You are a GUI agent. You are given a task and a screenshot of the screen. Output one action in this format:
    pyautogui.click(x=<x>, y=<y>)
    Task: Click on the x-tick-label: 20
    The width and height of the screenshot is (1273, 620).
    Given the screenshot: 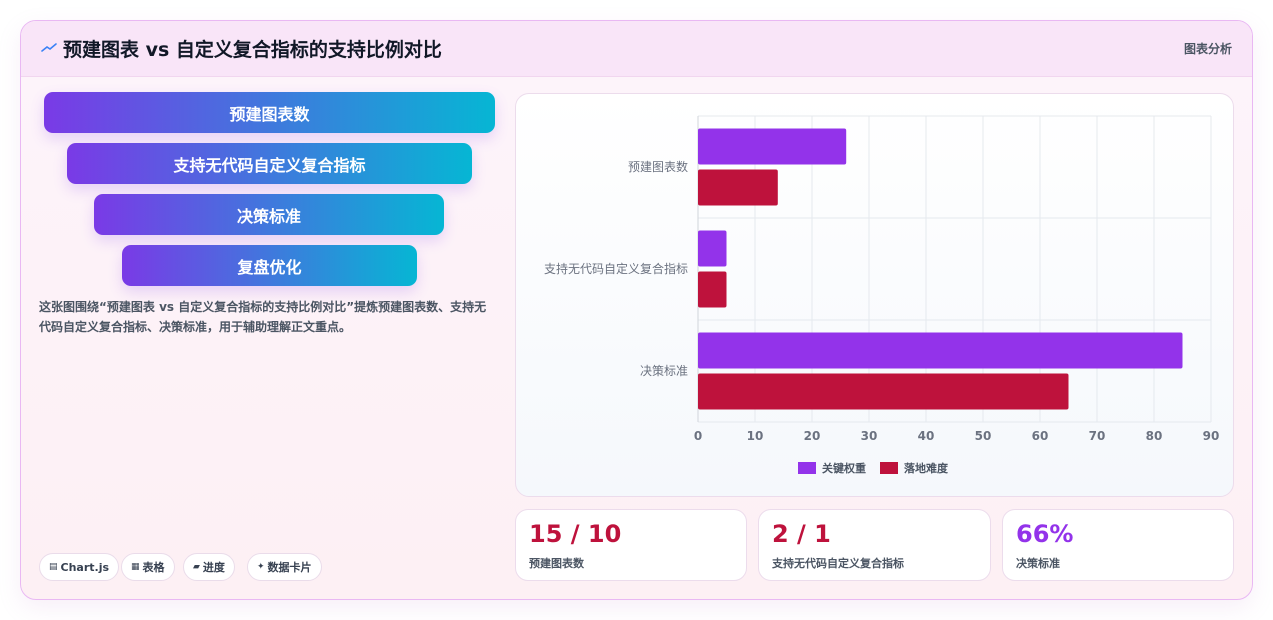 What is the action you would take?
    pyautogui.click(x=812, y=436)
    